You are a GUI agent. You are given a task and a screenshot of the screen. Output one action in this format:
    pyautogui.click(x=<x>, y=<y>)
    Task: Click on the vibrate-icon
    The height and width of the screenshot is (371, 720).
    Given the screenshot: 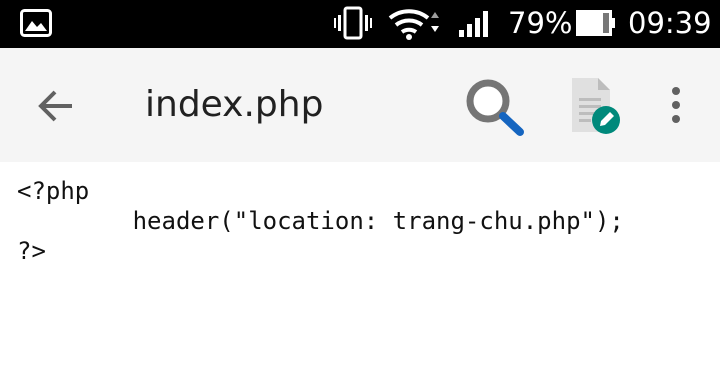 What is the action you would take?
    pyautogui.click(x=353, y=23)
    